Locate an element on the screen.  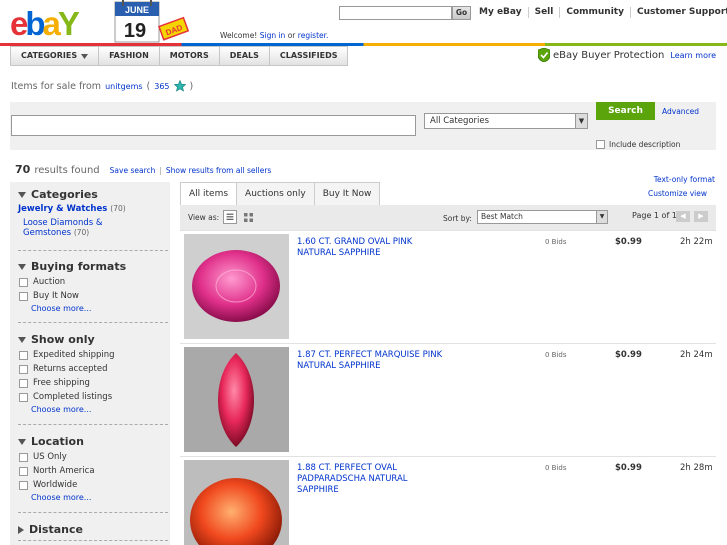
facet-option-expedited: Expedited shipping is located at coordinates (90, 355).